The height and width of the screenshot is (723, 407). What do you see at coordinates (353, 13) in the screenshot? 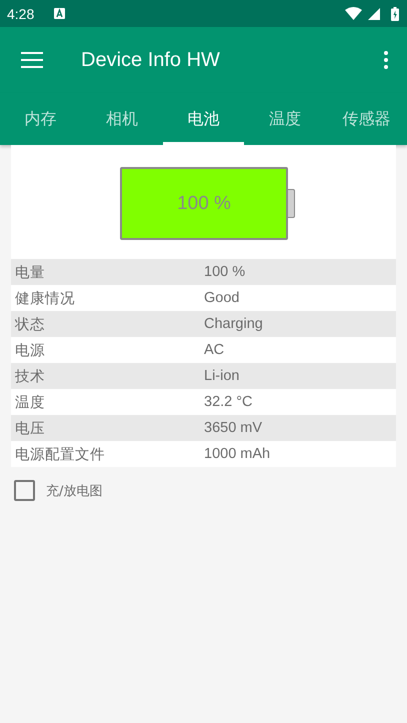
I see `wifi-icon` at bounding box center [353, 13].